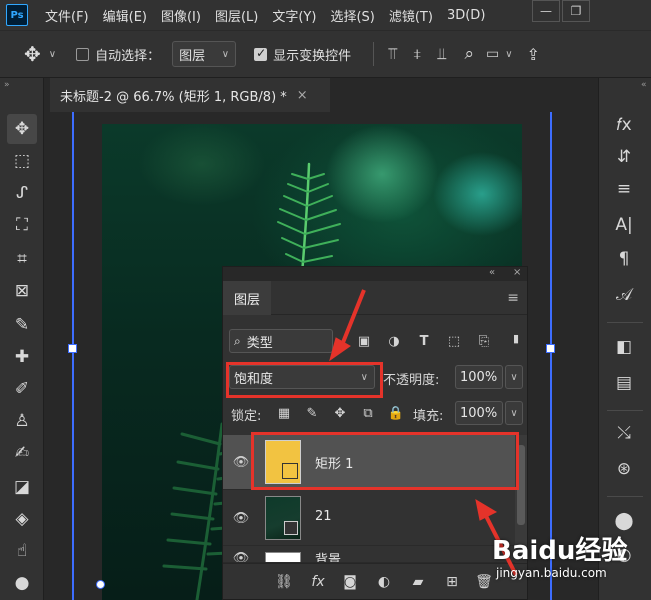  What do you see at coordinates (22, 421) in the screenshot?
I see `clone-stamp-tool-icon: ♙` at bounding box center [22, 421].